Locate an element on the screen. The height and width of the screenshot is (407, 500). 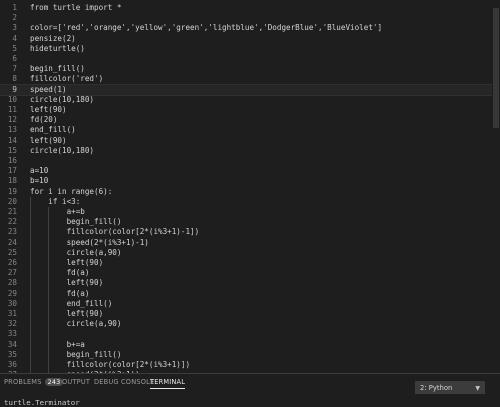
line-number: 36 is located at coordinates (12, 364).